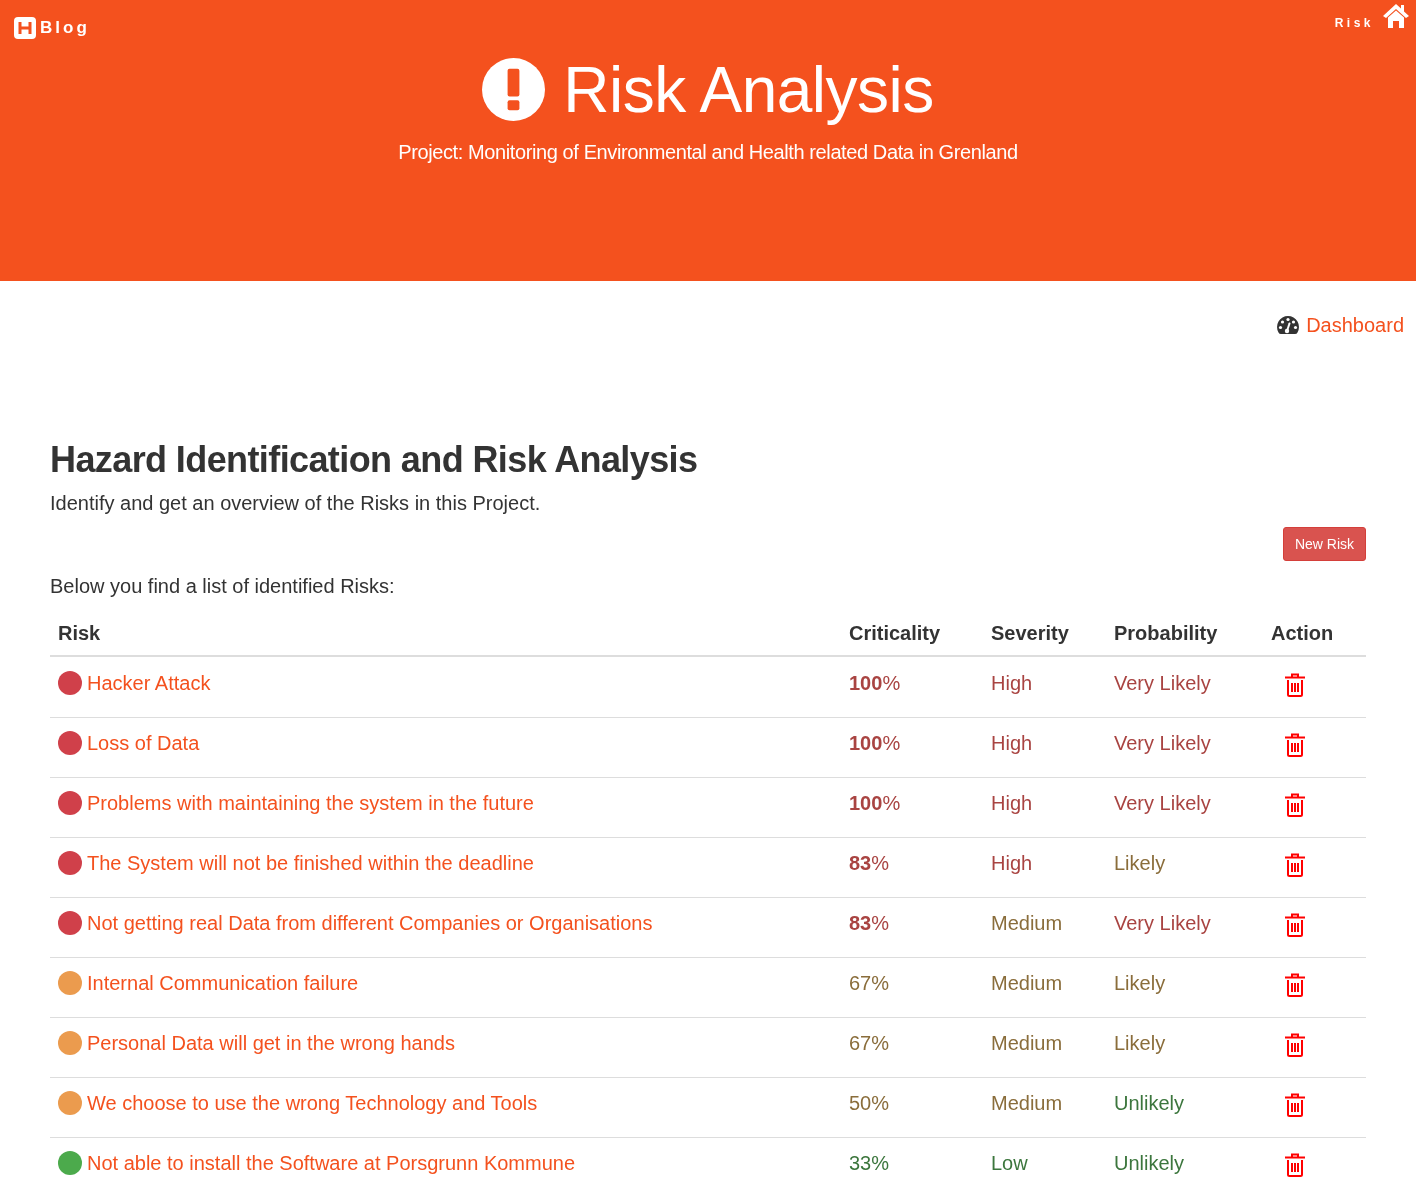  Describe the element at coordinates (1324, 544) in the screenshot. I see `new-risk-button: New Risk` at that location.